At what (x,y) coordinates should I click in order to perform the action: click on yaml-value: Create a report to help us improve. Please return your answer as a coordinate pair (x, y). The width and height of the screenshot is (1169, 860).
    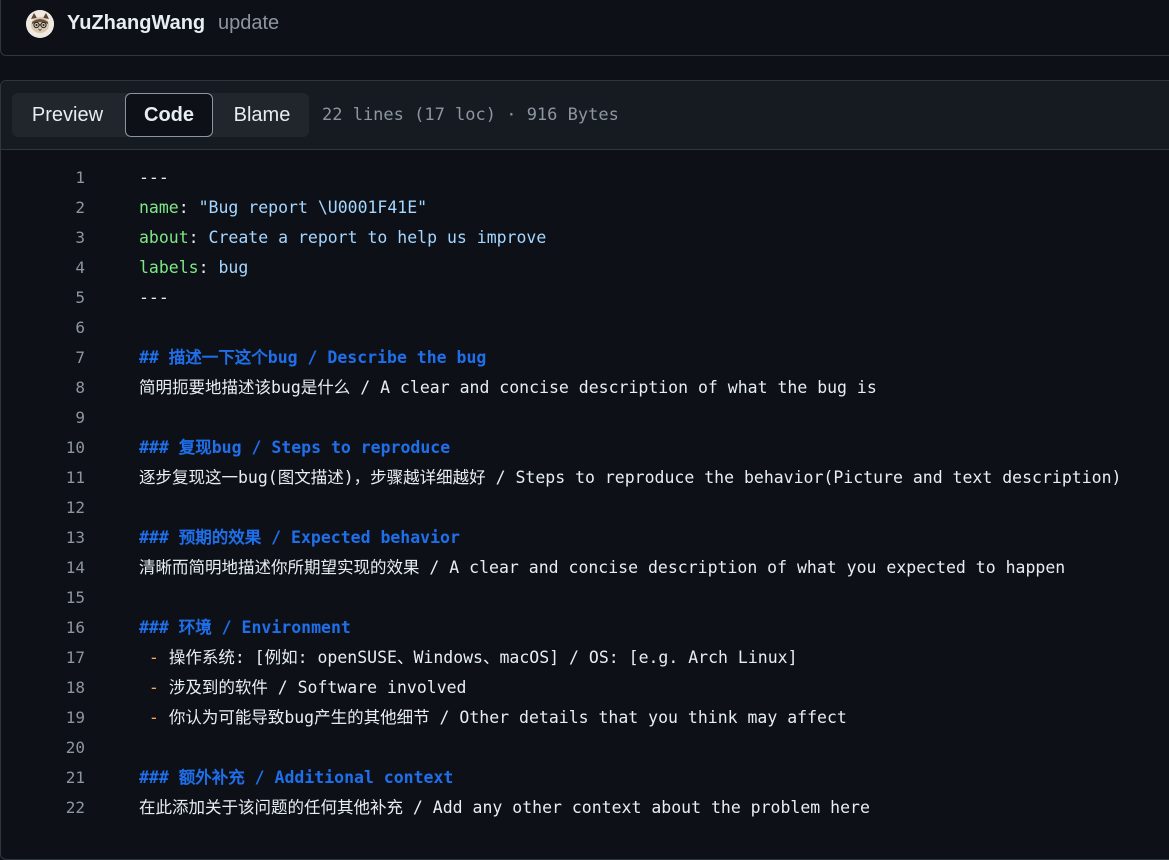
    Looking at the image, I should click on (377, 237).